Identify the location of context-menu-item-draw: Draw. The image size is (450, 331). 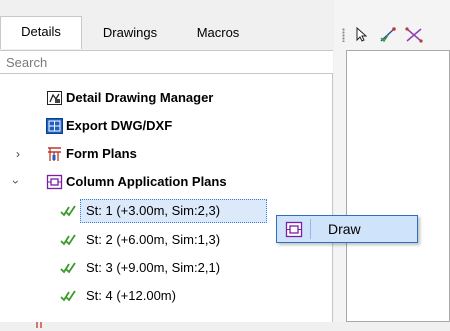
(347, 229).